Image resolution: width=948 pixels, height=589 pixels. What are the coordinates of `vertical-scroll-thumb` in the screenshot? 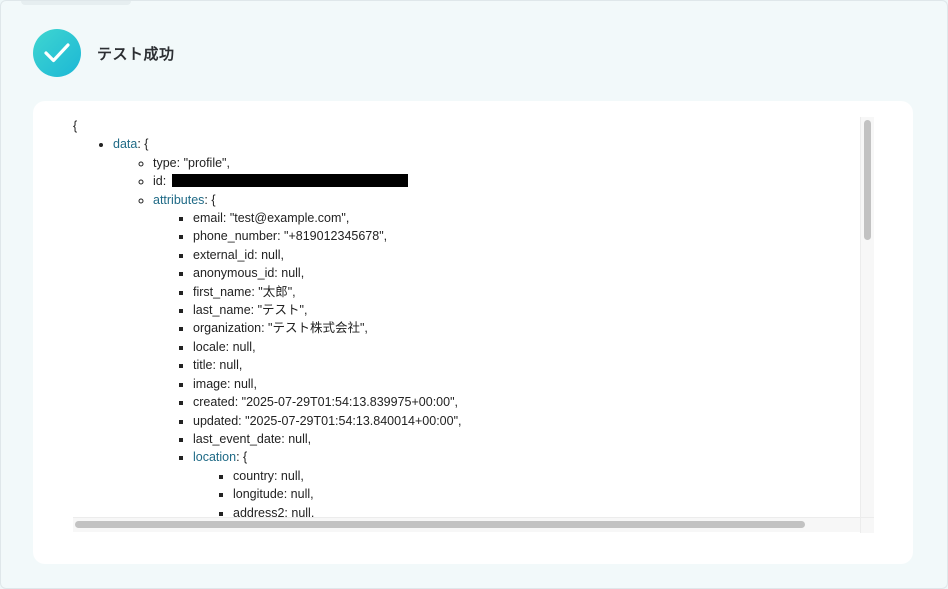 It's located at (867, 180).